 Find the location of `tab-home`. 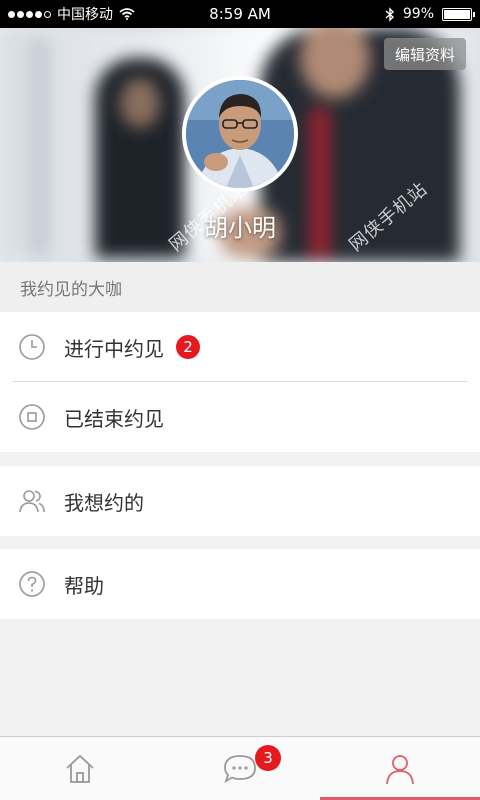

tab-home is located at coordinates (80, 768).